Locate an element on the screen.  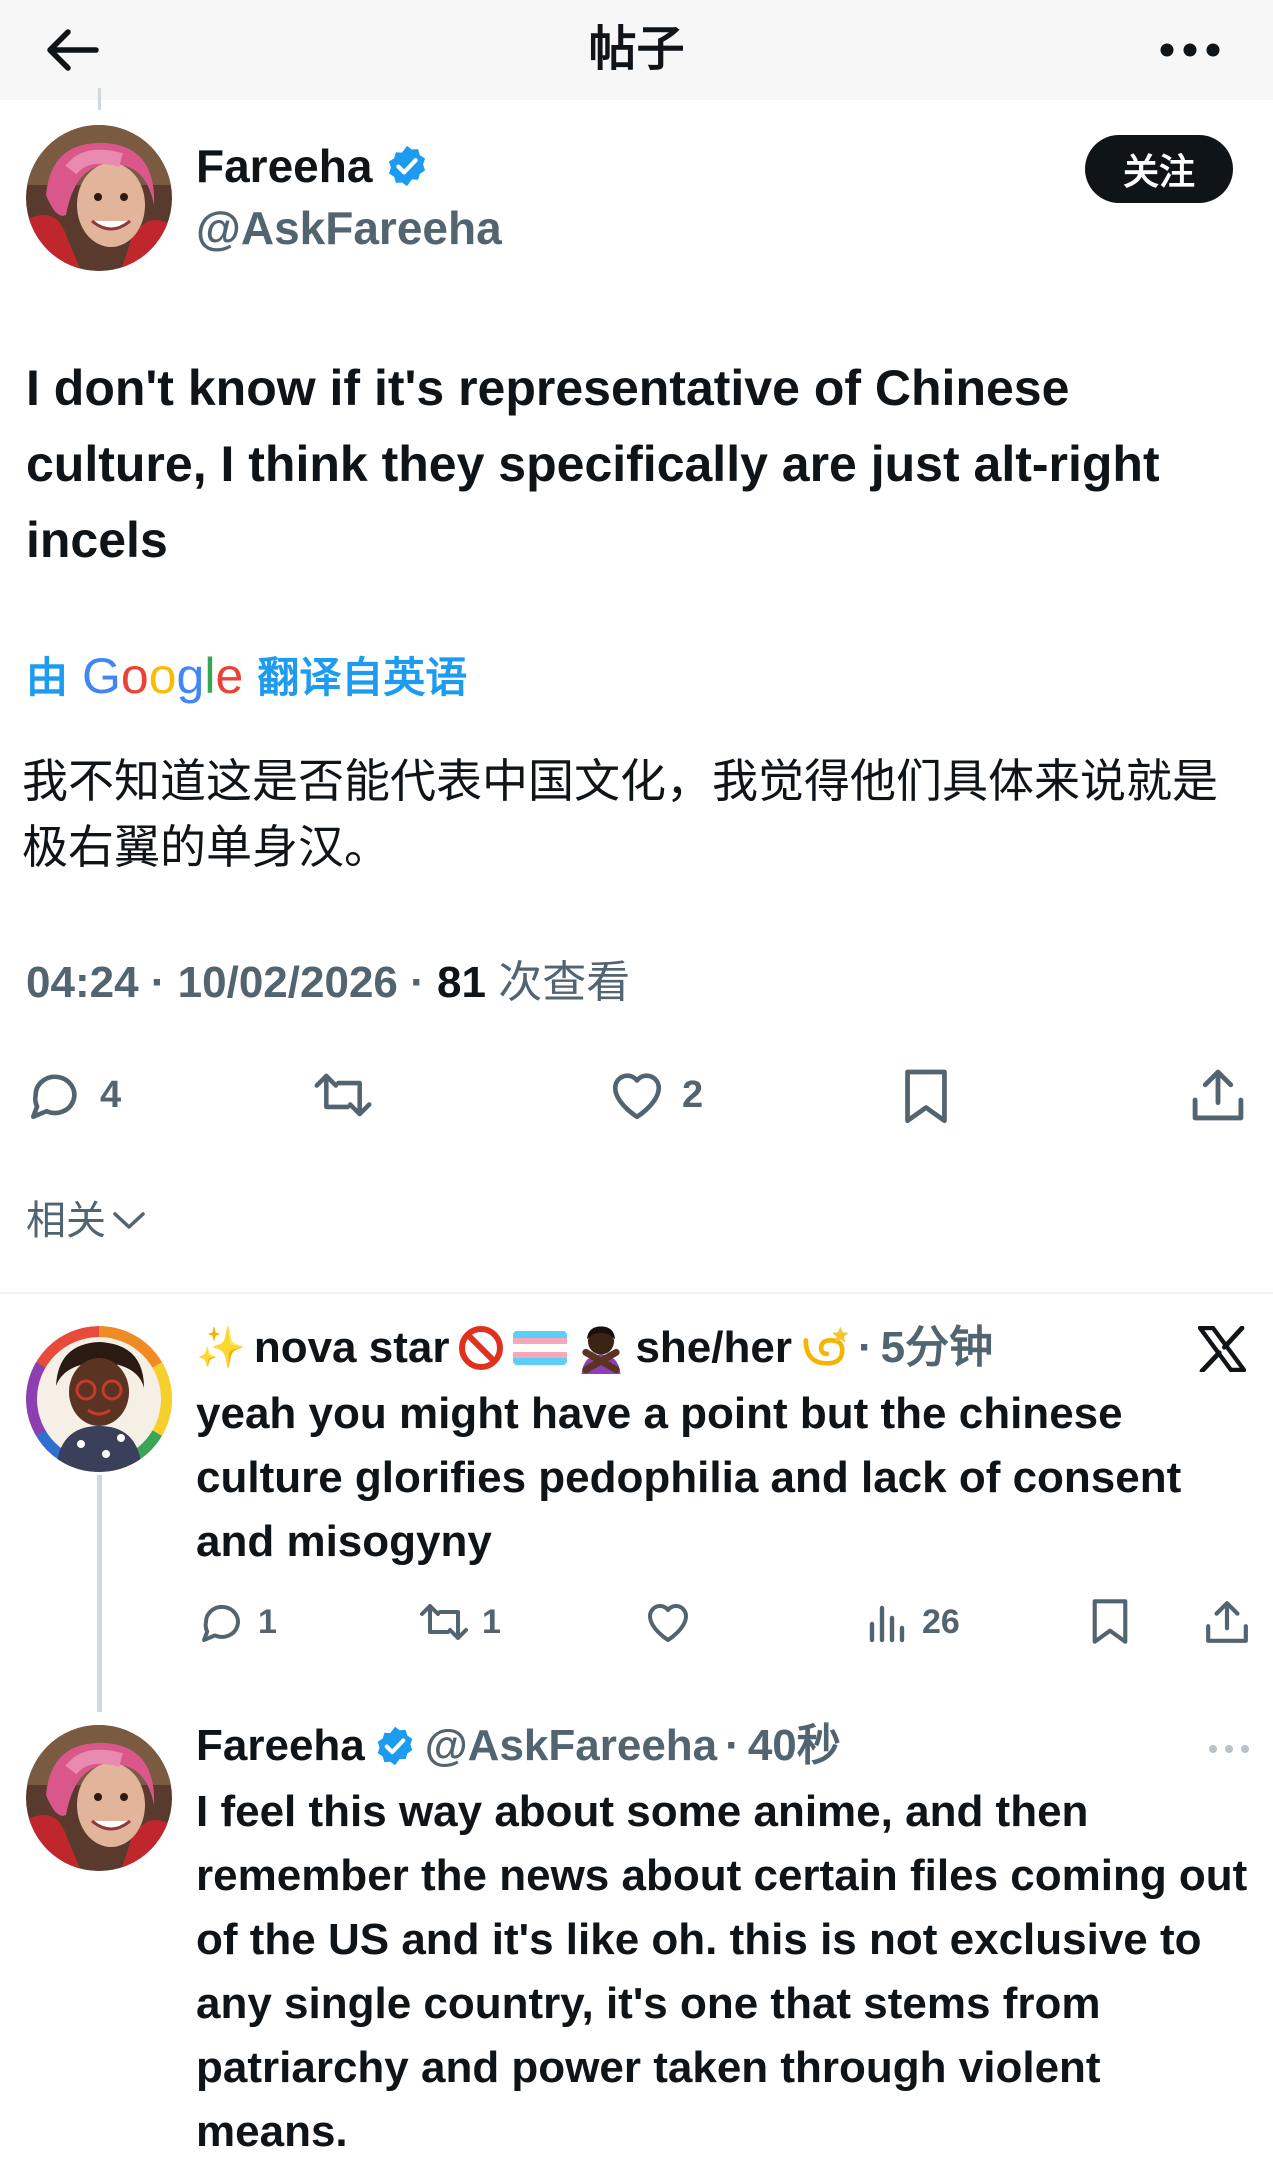
reply-header: Fareeha @AskFareeha · 40秒 is located at coordinates (518, 1746).